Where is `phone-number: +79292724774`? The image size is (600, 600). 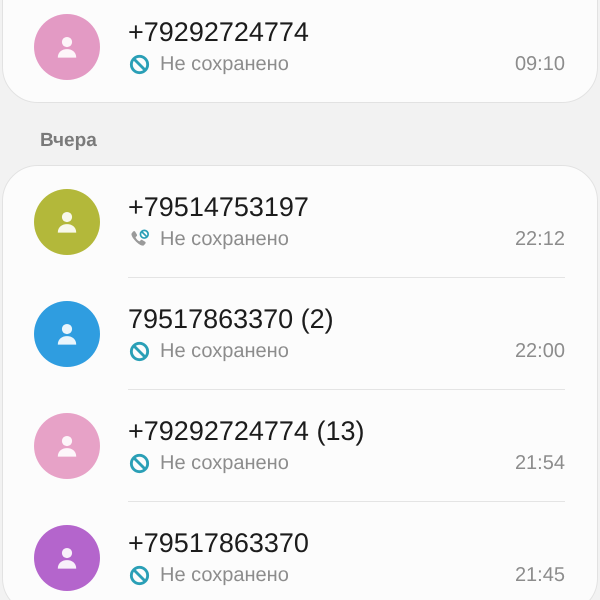 phone-number: +79292724774 is located at coordinates (218, 32).